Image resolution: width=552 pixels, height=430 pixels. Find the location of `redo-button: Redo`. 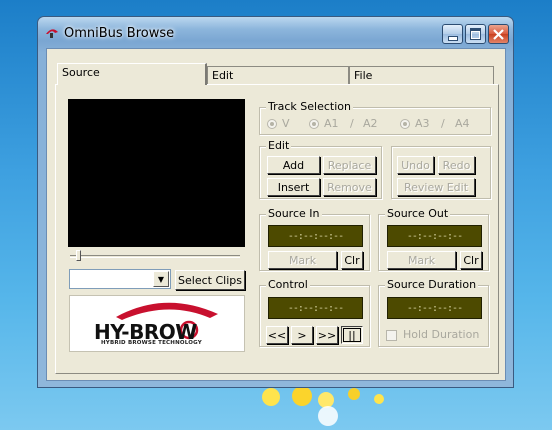

redo-button: Redo is located at coordinates (456, 165).